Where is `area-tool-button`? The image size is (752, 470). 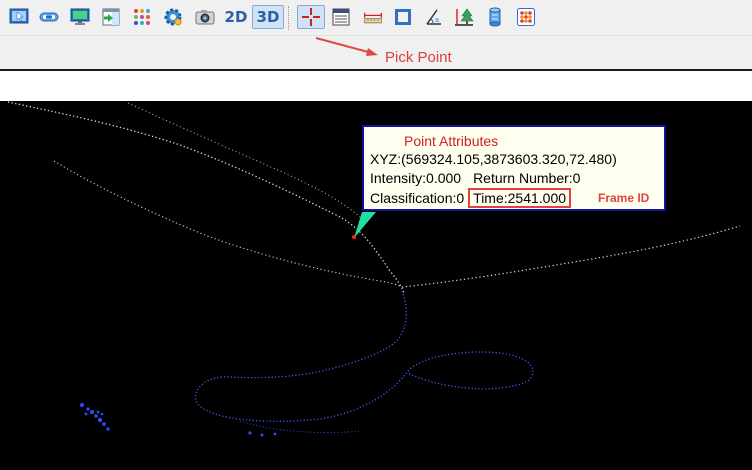
area-tool-button is located at coordinates (403, 17).